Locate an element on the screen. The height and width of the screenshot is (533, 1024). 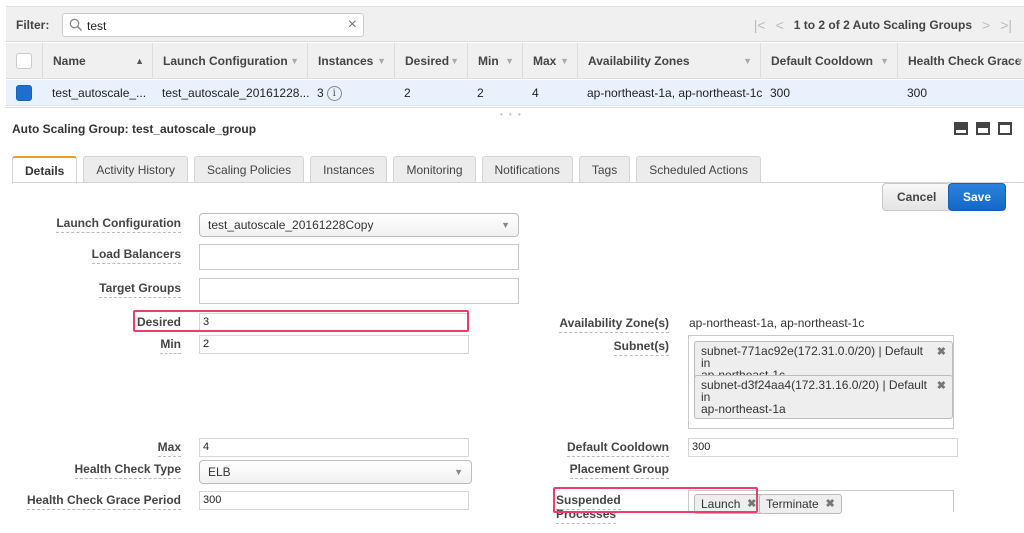
health-check-type-select: ELB ▼ is located at coordinates (335, 472).